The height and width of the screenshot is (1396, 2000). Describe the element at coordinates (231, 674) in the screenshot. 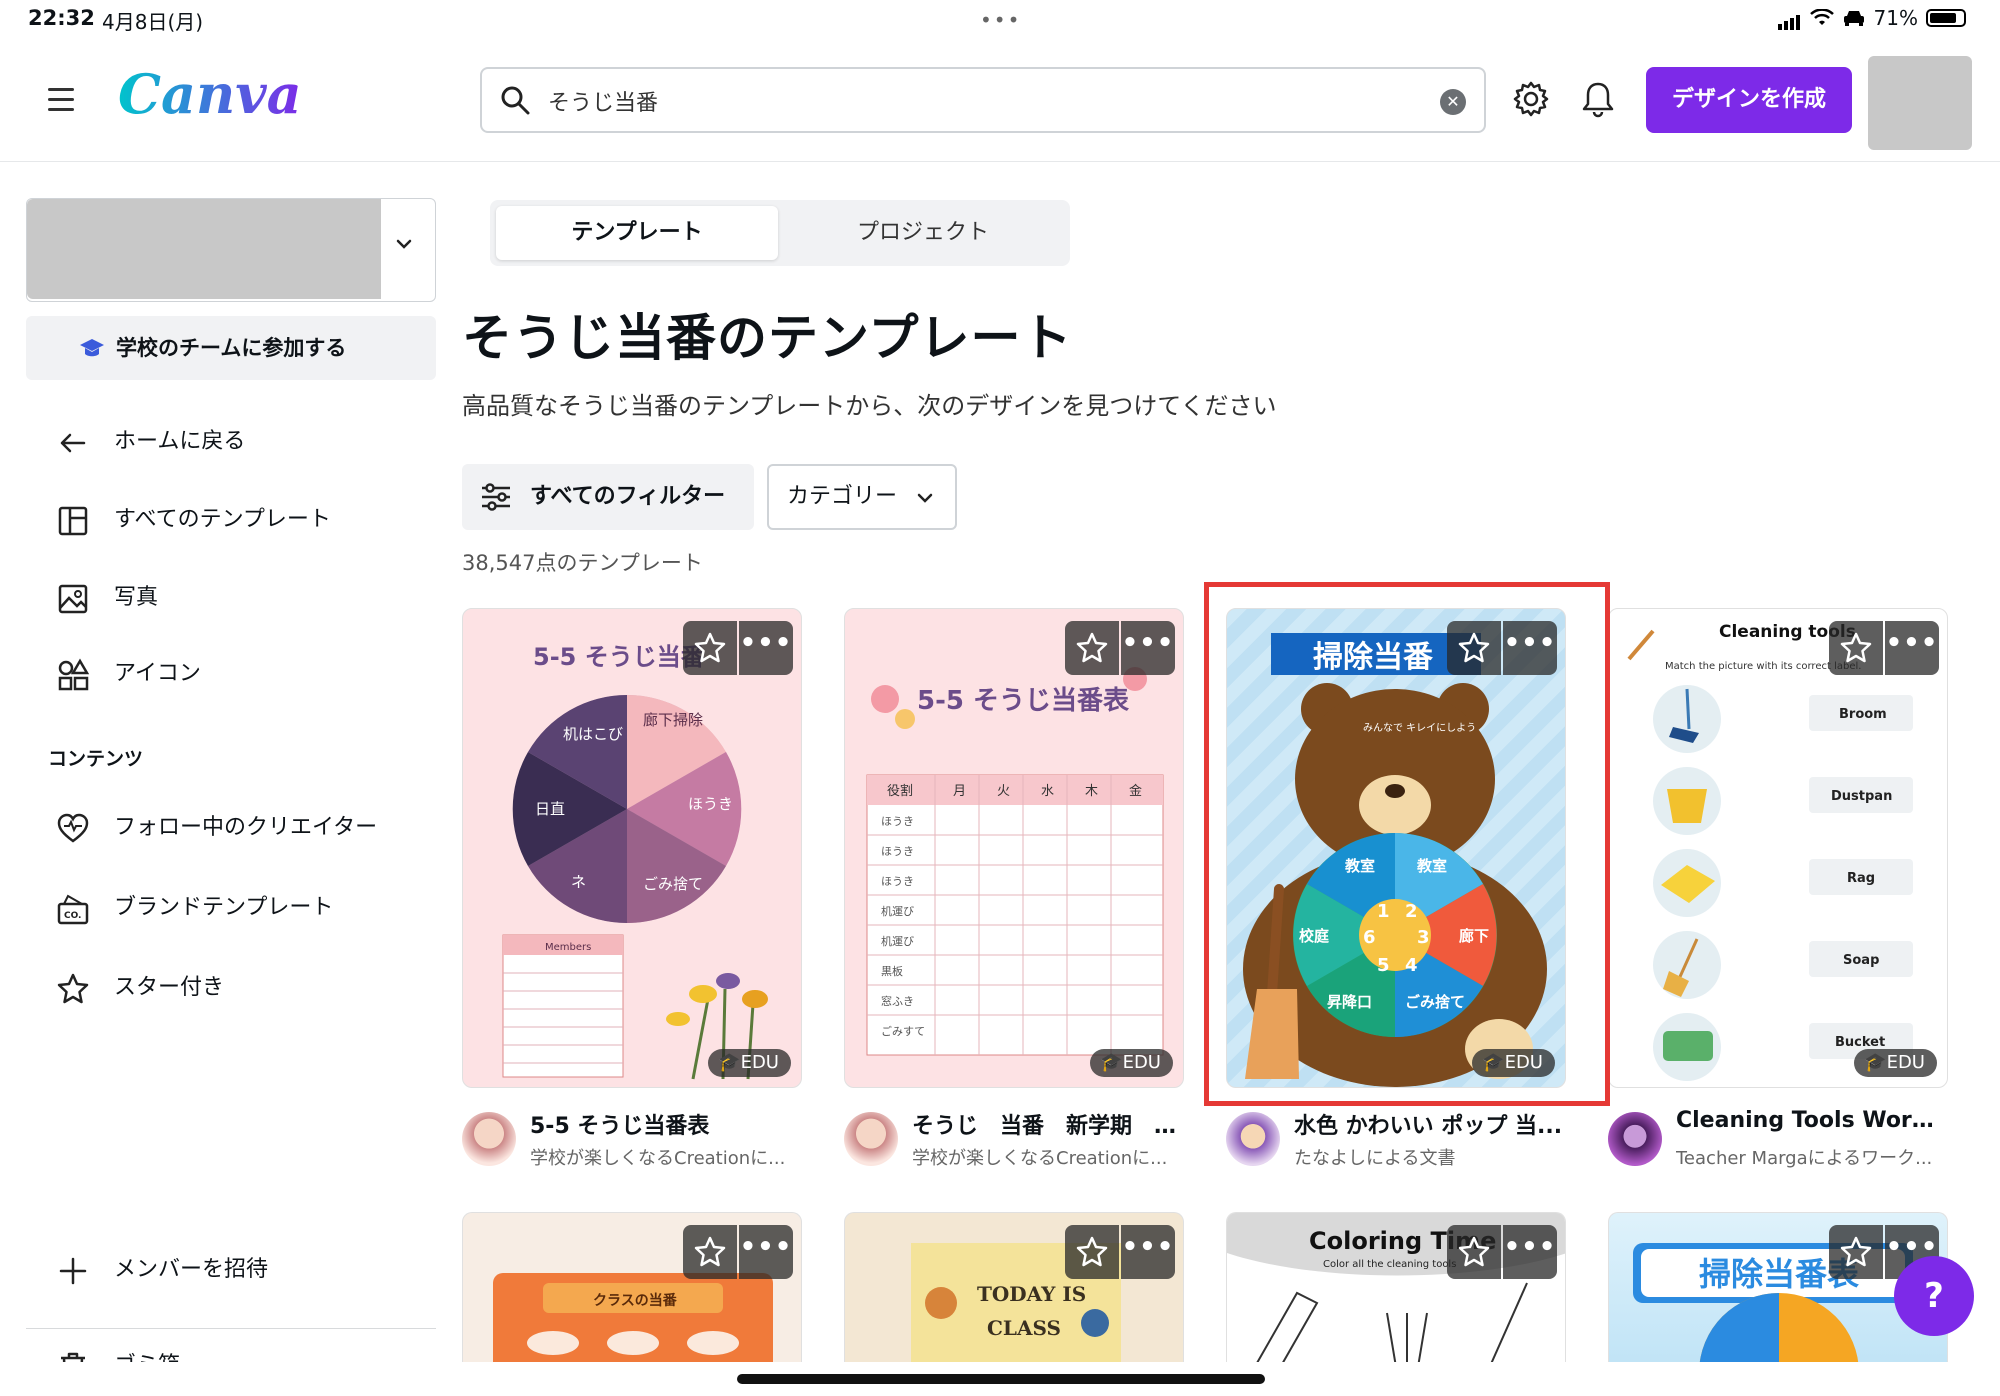

I see `sidebar-item-icons: アイコン` at that location.